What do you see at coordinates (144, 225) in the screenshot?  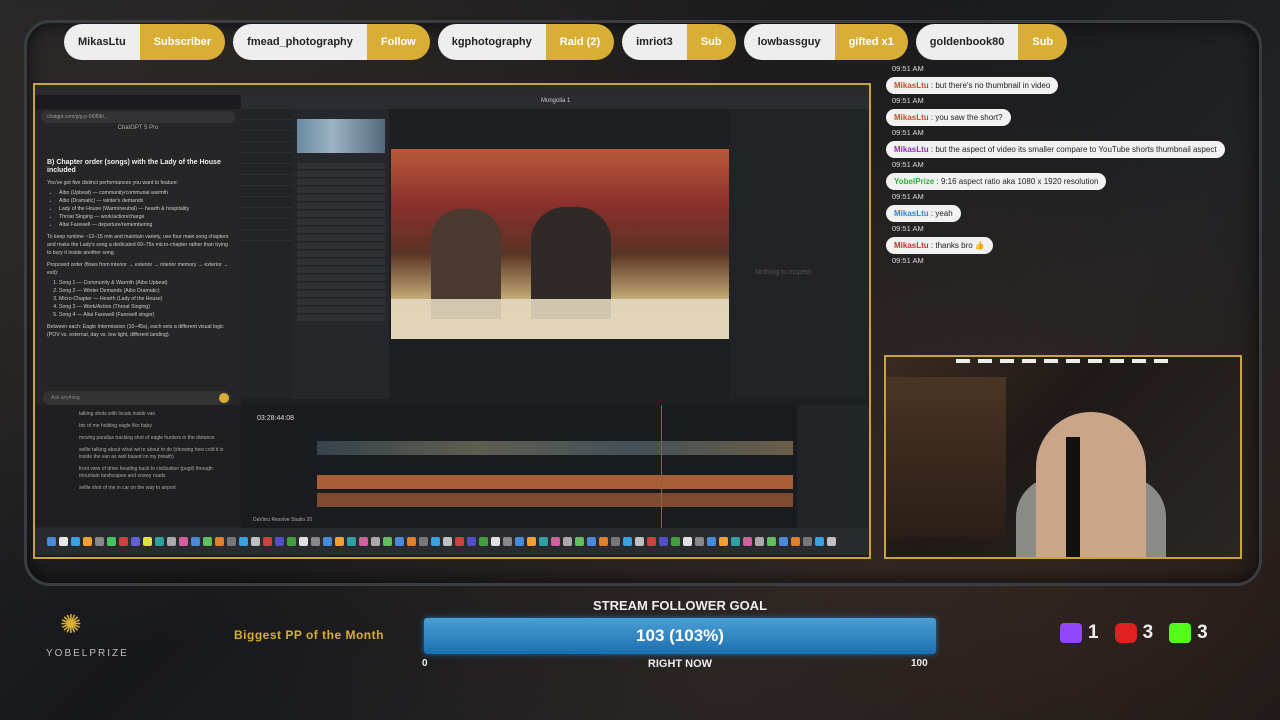 I see `list-item: Altai Farewell — departure/remembering` at bounding box center [144, 225].